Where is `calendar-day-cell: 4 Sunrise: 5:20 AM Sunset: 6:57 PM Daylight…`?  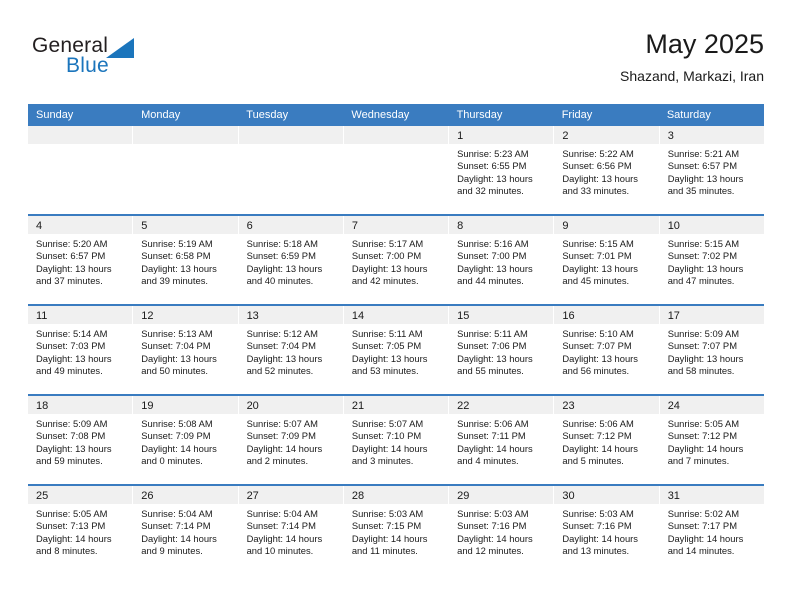 calendar-day-cell: 4 Sunrise: 5:20 AM Sunset: 6:57 PM Daylight… is located at coordinates (81, 260).